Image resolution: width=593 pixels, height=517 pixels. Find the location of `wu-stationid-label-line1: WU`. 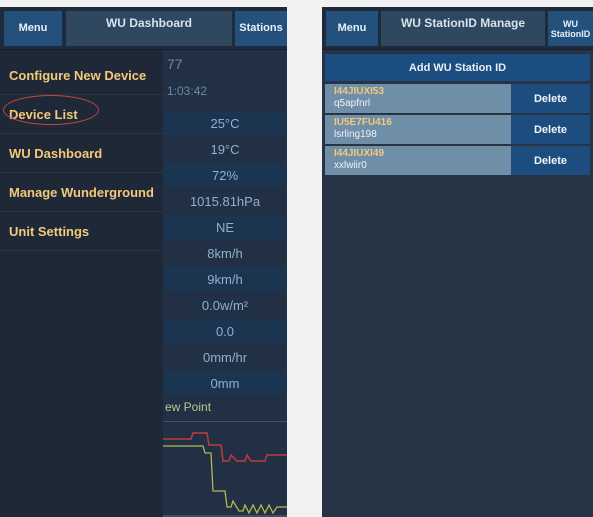

wu-stationid-label-line1: WU is located at coordinates (570, 23).